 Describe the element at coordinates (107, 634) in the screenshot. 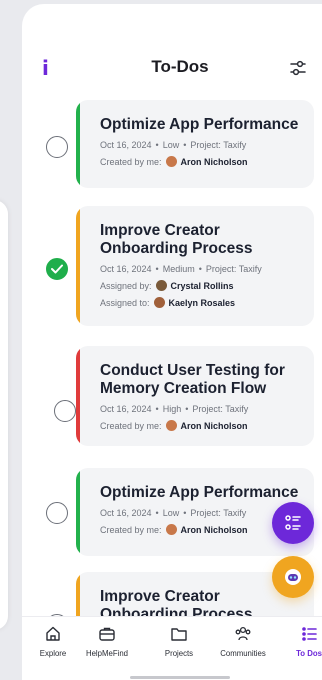

I see `briefcase-icon` at that location.